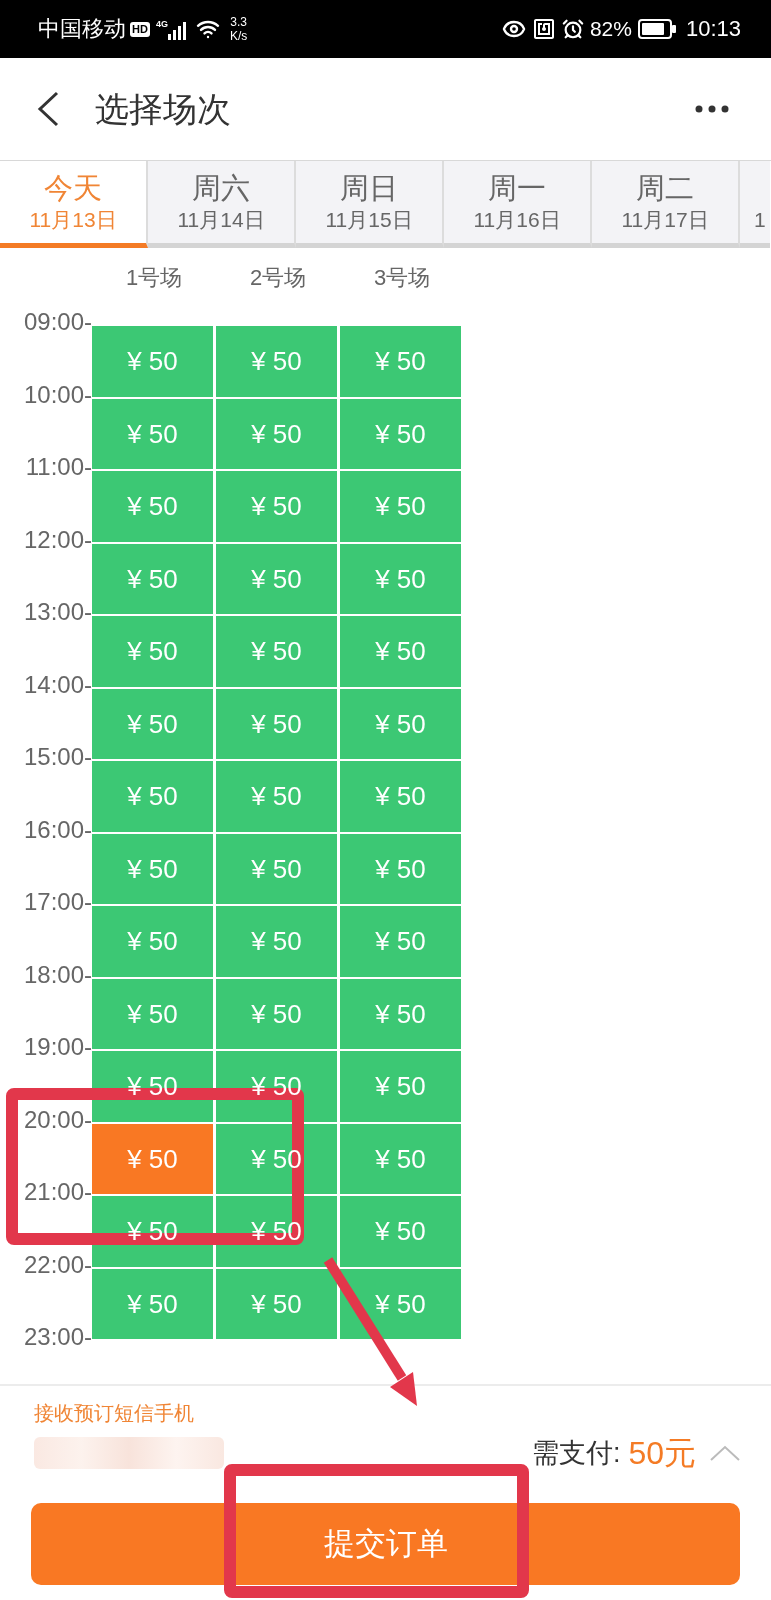 The height and width of the screenshot is (1600, 771). Describe the element at coordinates (163, 109) in the screenshot. I see `page-title: 选择场次` at that location.